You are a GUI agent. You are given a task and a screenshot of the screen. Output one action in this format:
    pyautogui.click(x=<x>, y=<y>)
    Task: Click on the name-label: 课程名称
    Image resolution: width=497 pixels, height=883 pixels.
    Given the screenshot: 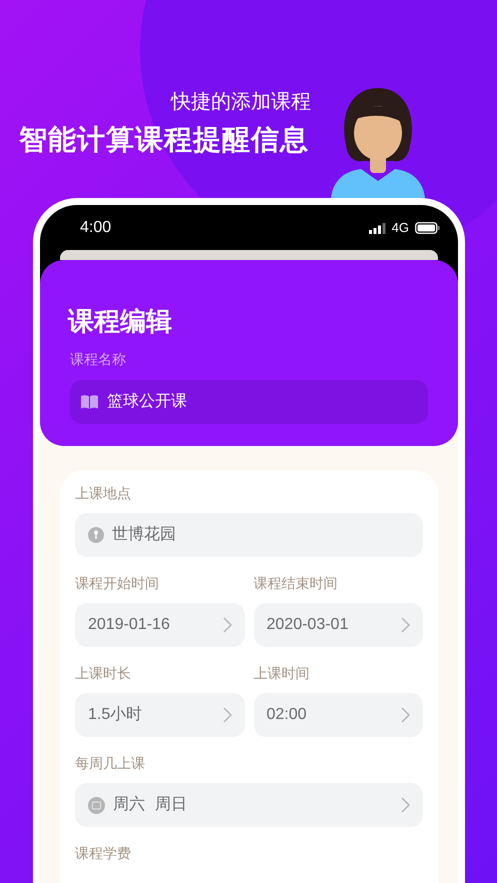 What is the action you would take?
    pyautogui.click(x=98, y=359)
    